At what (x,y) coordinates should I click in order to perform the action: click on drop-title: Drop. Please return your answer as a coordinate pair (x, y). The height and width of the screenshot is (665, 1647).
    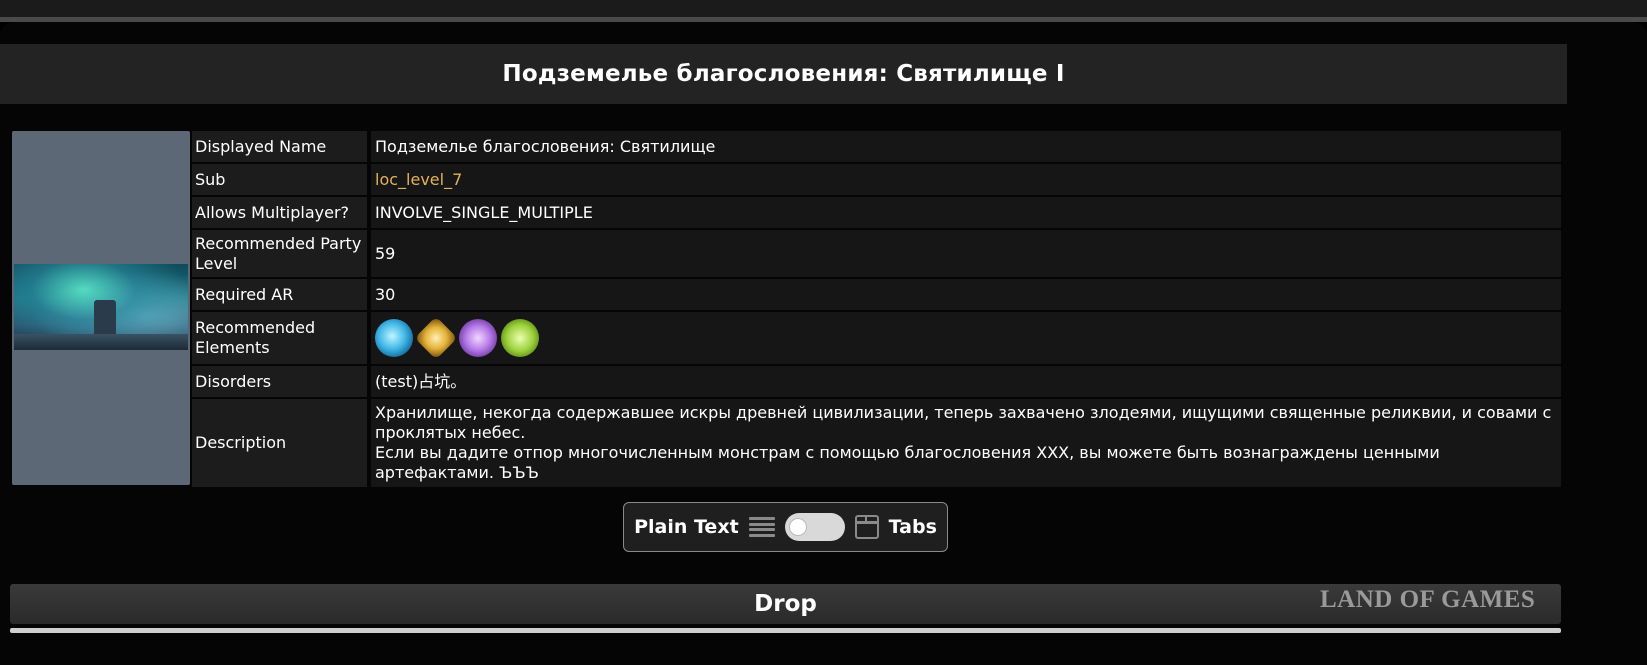
    Looking at the image, I should click on (785, 604).